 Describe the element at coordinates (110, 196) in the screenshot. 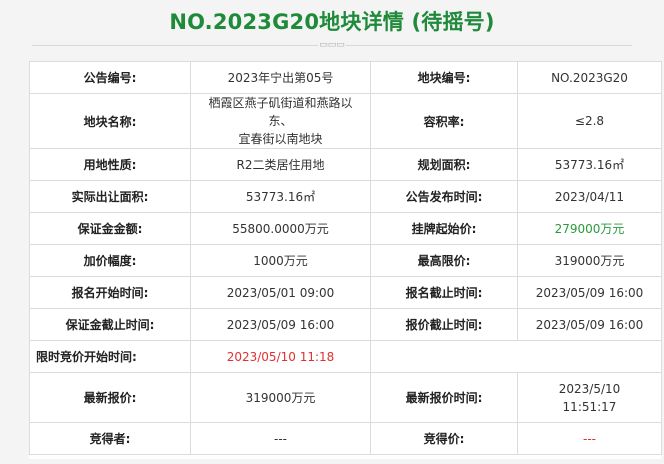

I see `label-actual-area: 实际出让面积:` at that location.